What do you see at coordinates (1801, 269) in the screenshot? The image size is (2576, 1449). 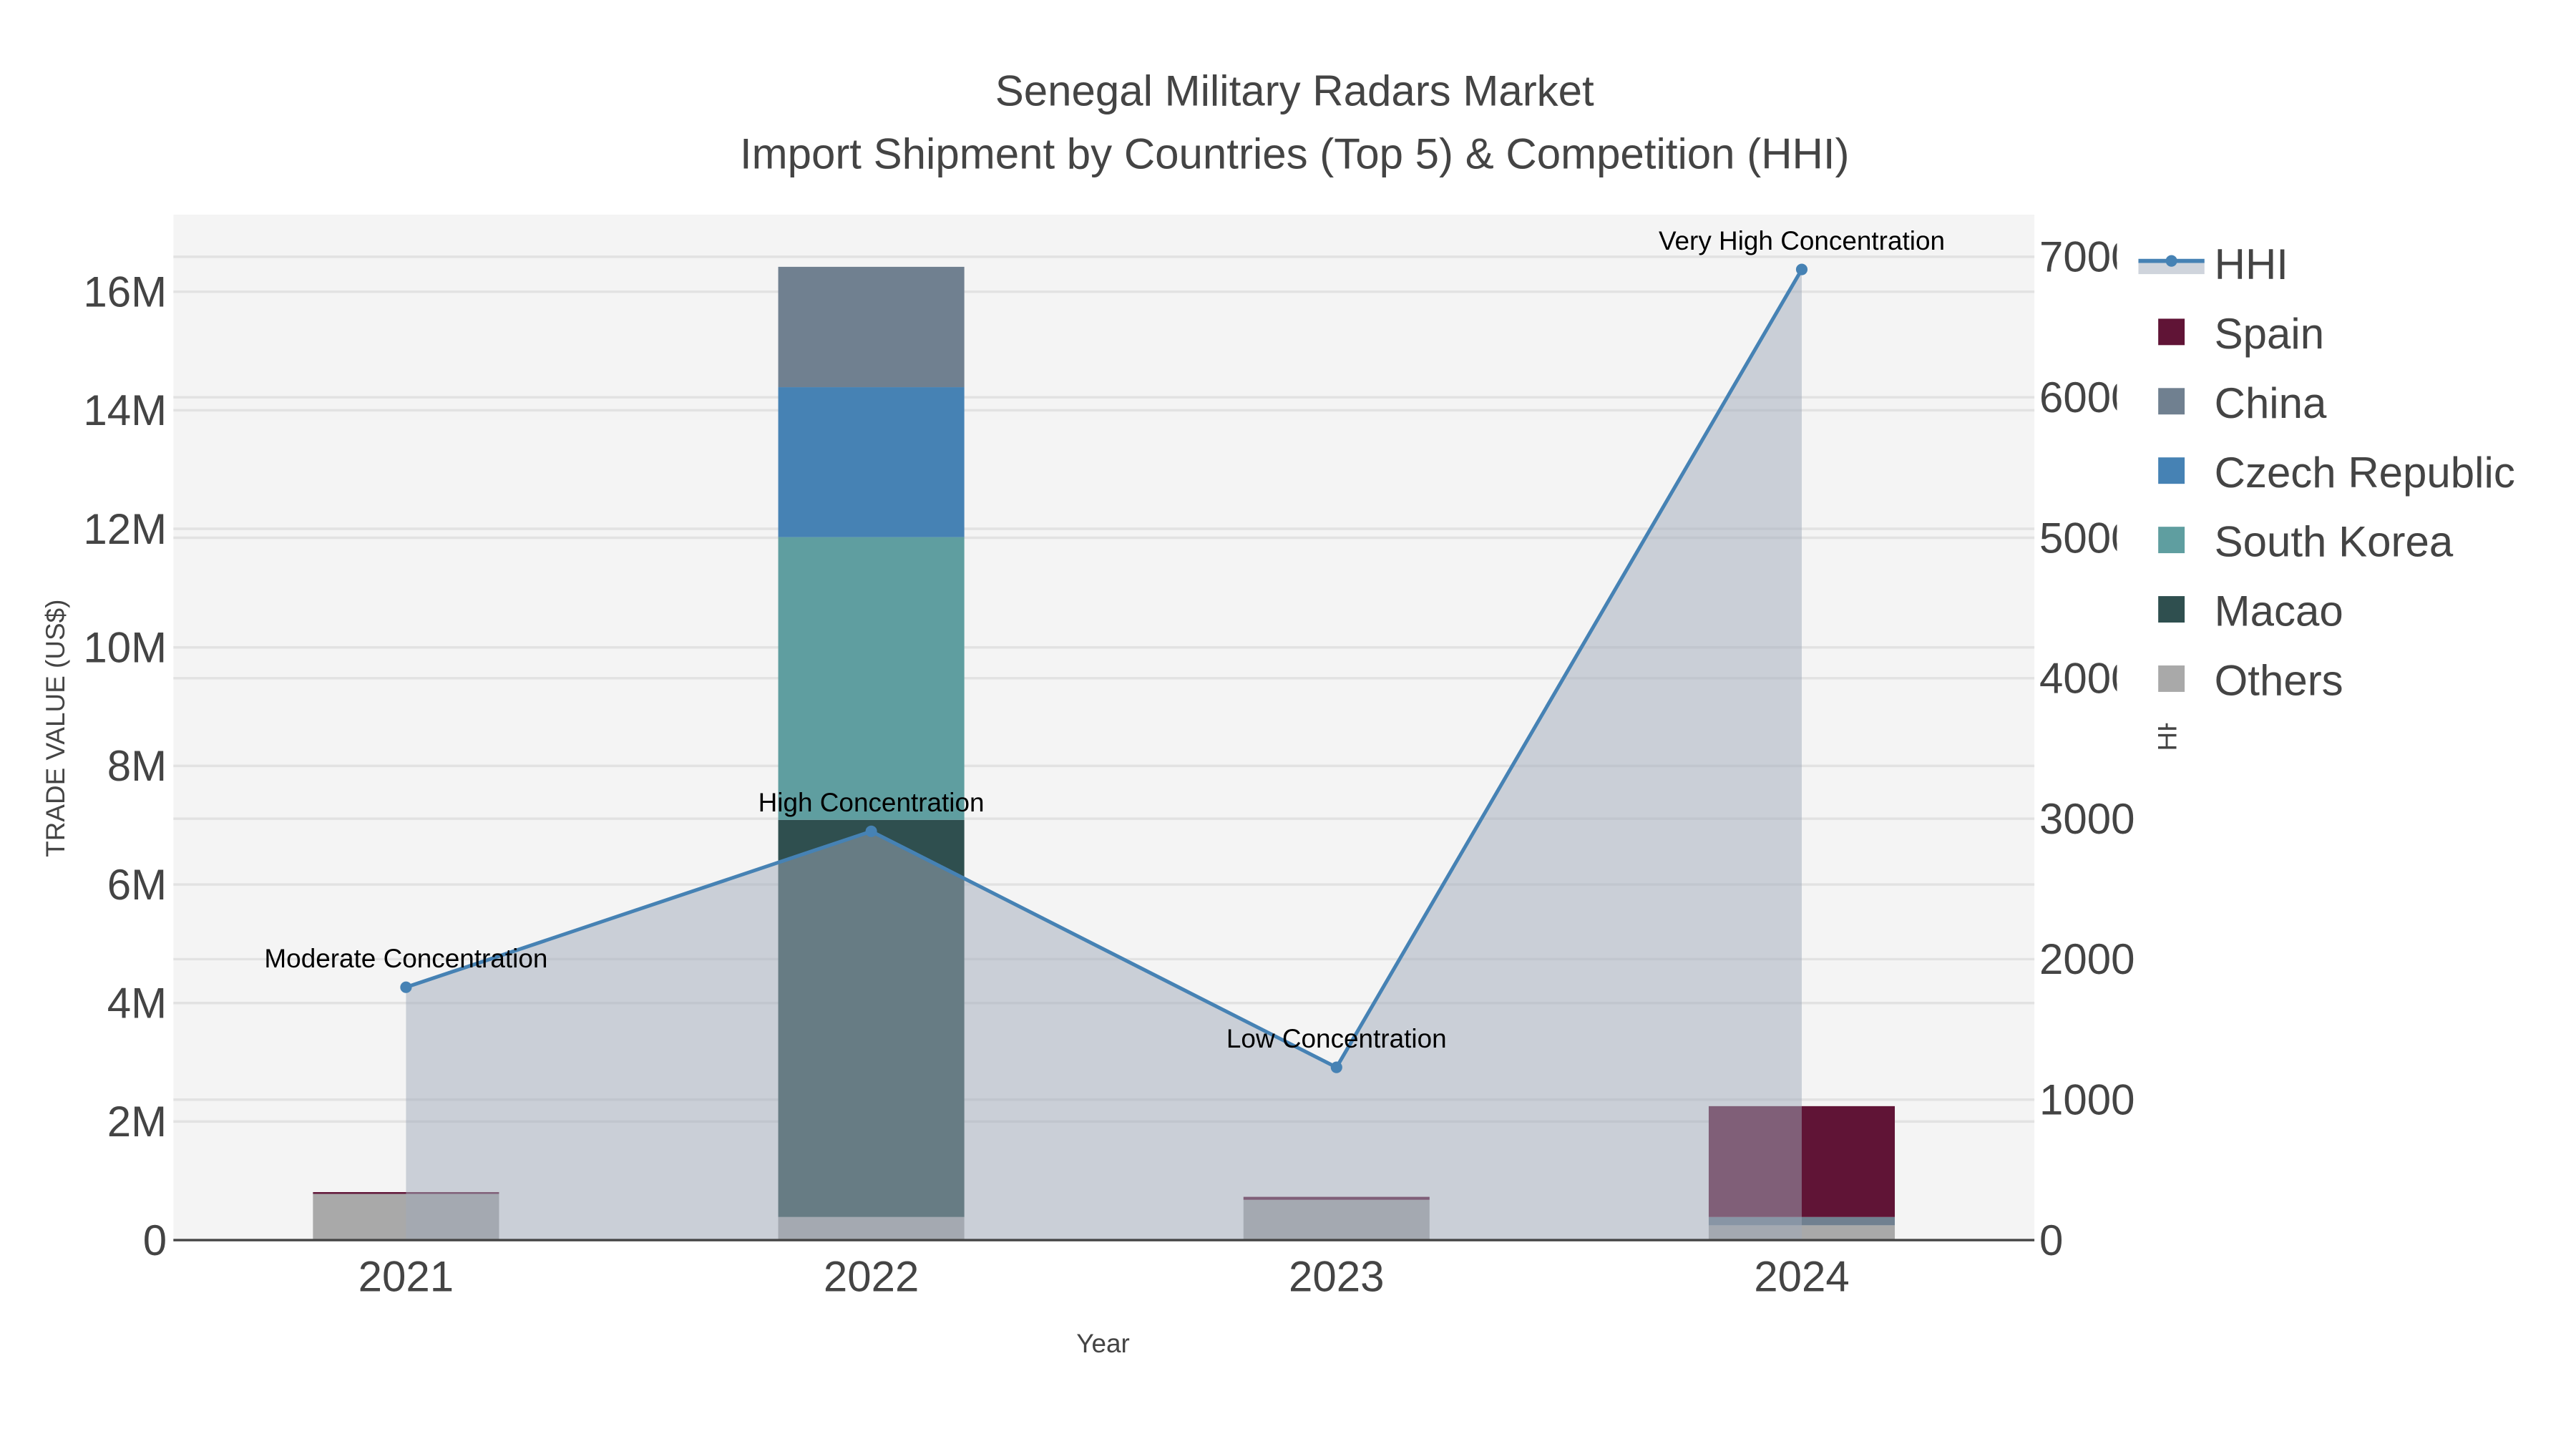 I see `hhi-point-2024` at bounding box center [1801, 269].